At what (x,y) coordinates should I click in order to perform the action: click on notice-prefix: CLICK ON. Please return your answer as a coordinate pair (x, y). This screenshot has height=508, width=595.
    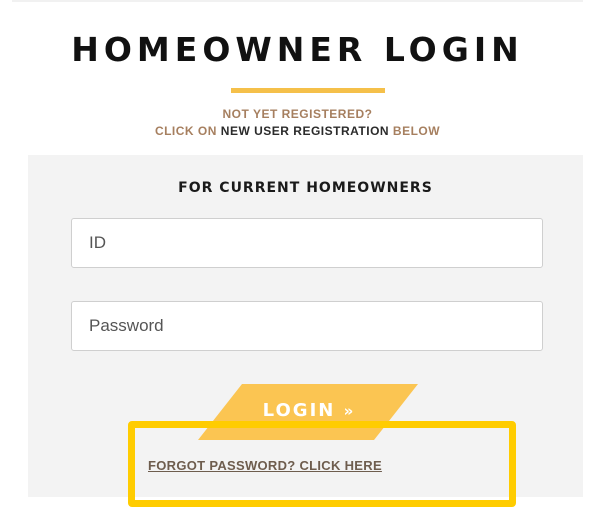
    Looking at the image, I should click on (187, 131).